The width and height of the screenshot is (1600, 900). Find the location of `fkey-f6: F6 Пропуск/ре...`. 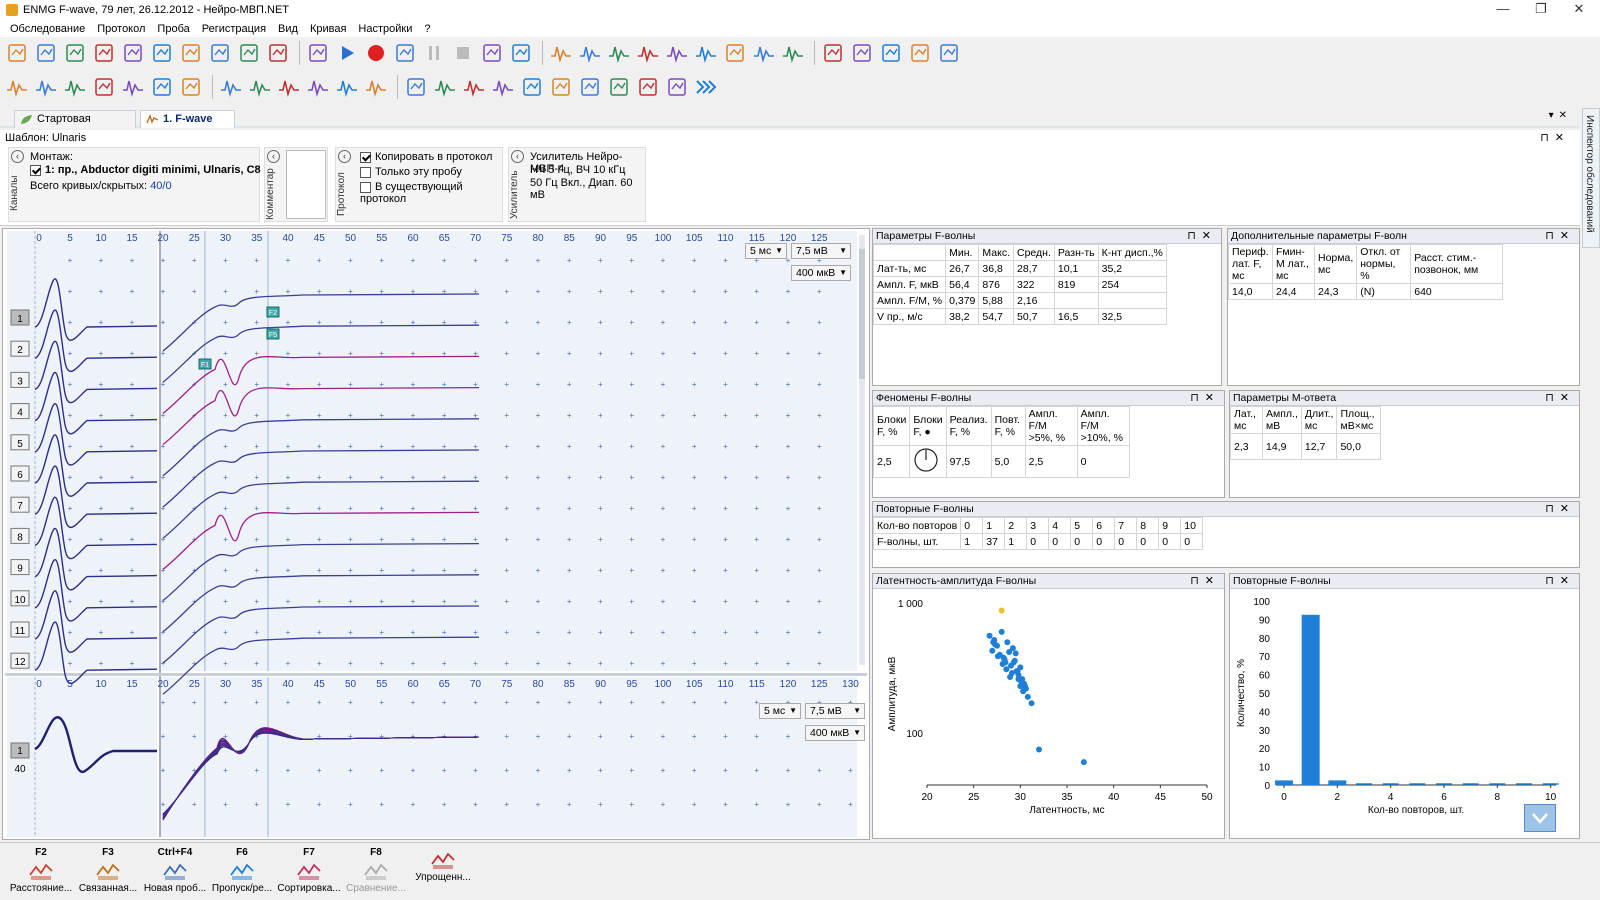

fkey-f6: F6 Пропуск/ре... is located at coordinates (242, 870).